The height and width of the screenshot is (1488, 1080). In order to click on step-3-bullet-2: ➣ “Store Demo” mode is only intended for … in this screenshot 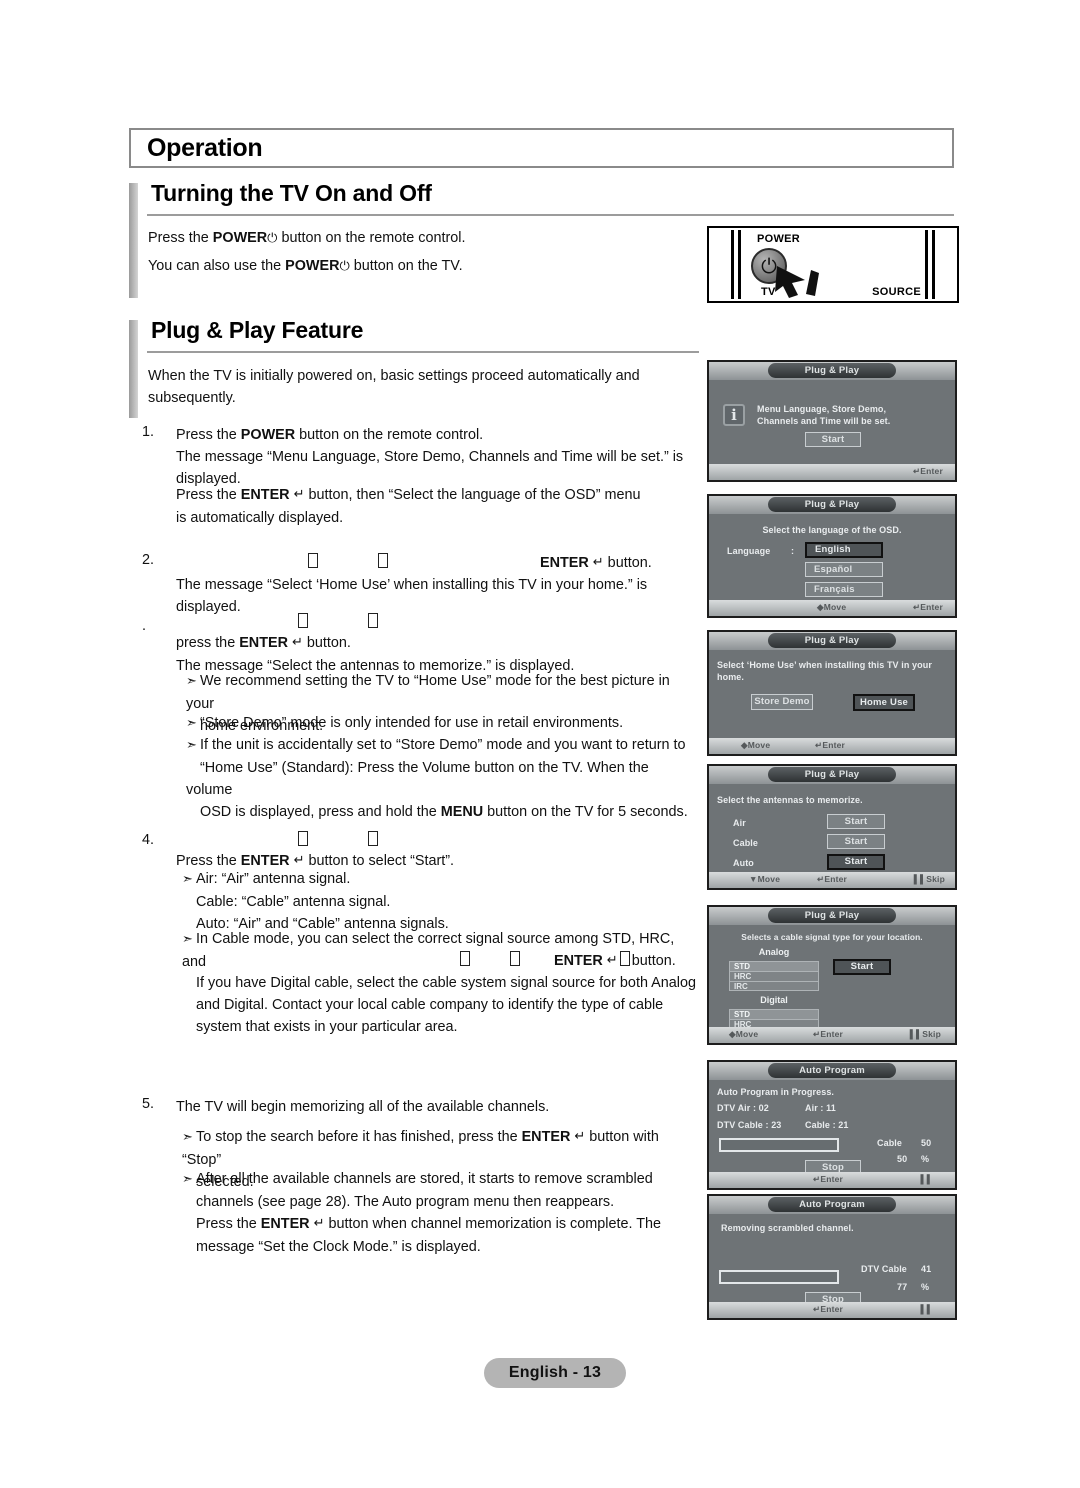, I will do `click(441, 723)`.